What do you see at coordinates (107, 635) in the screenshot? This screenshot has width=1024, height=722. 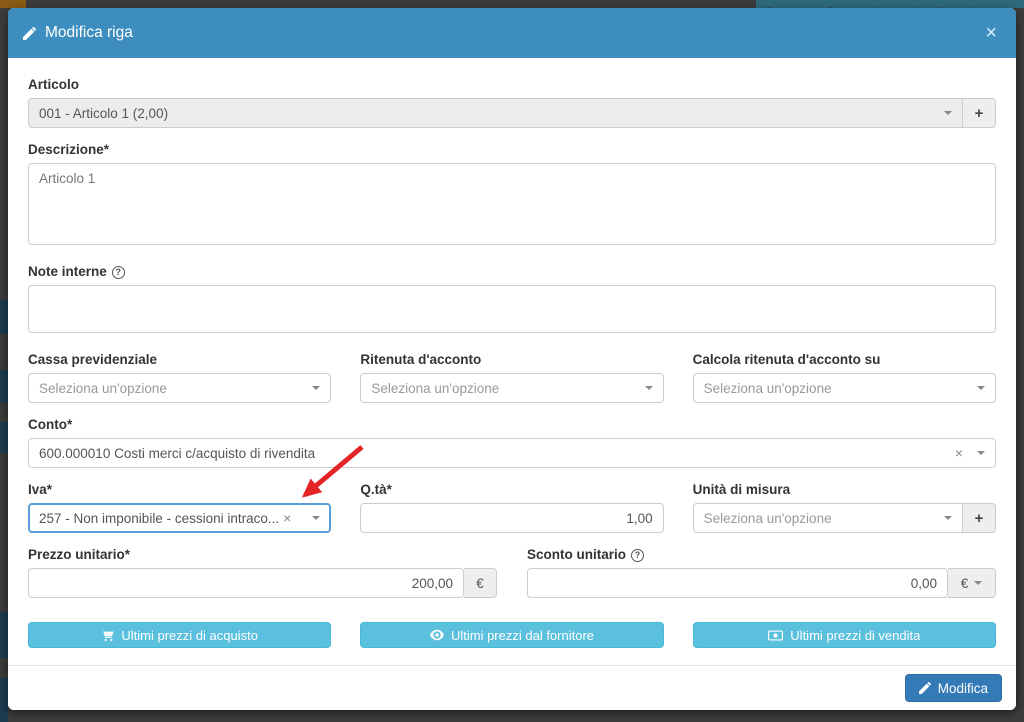 I see `cart-icon` at bounding box center [107, 635].